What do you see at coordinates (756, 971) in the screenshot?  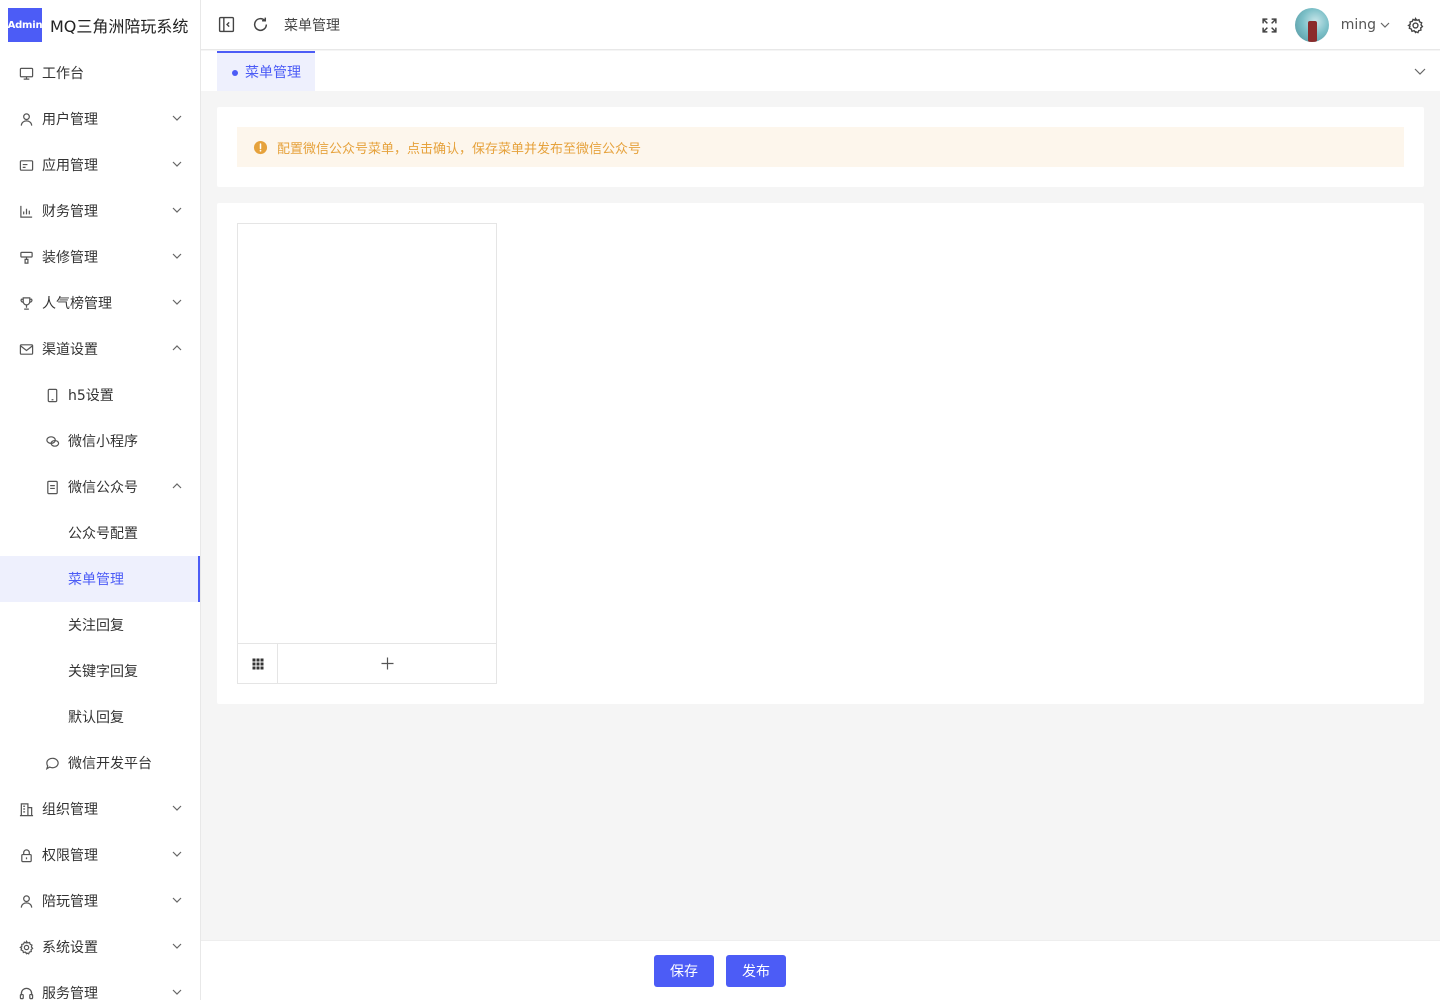 I see `publish-button: 发布` at bounding box center [756, 971].